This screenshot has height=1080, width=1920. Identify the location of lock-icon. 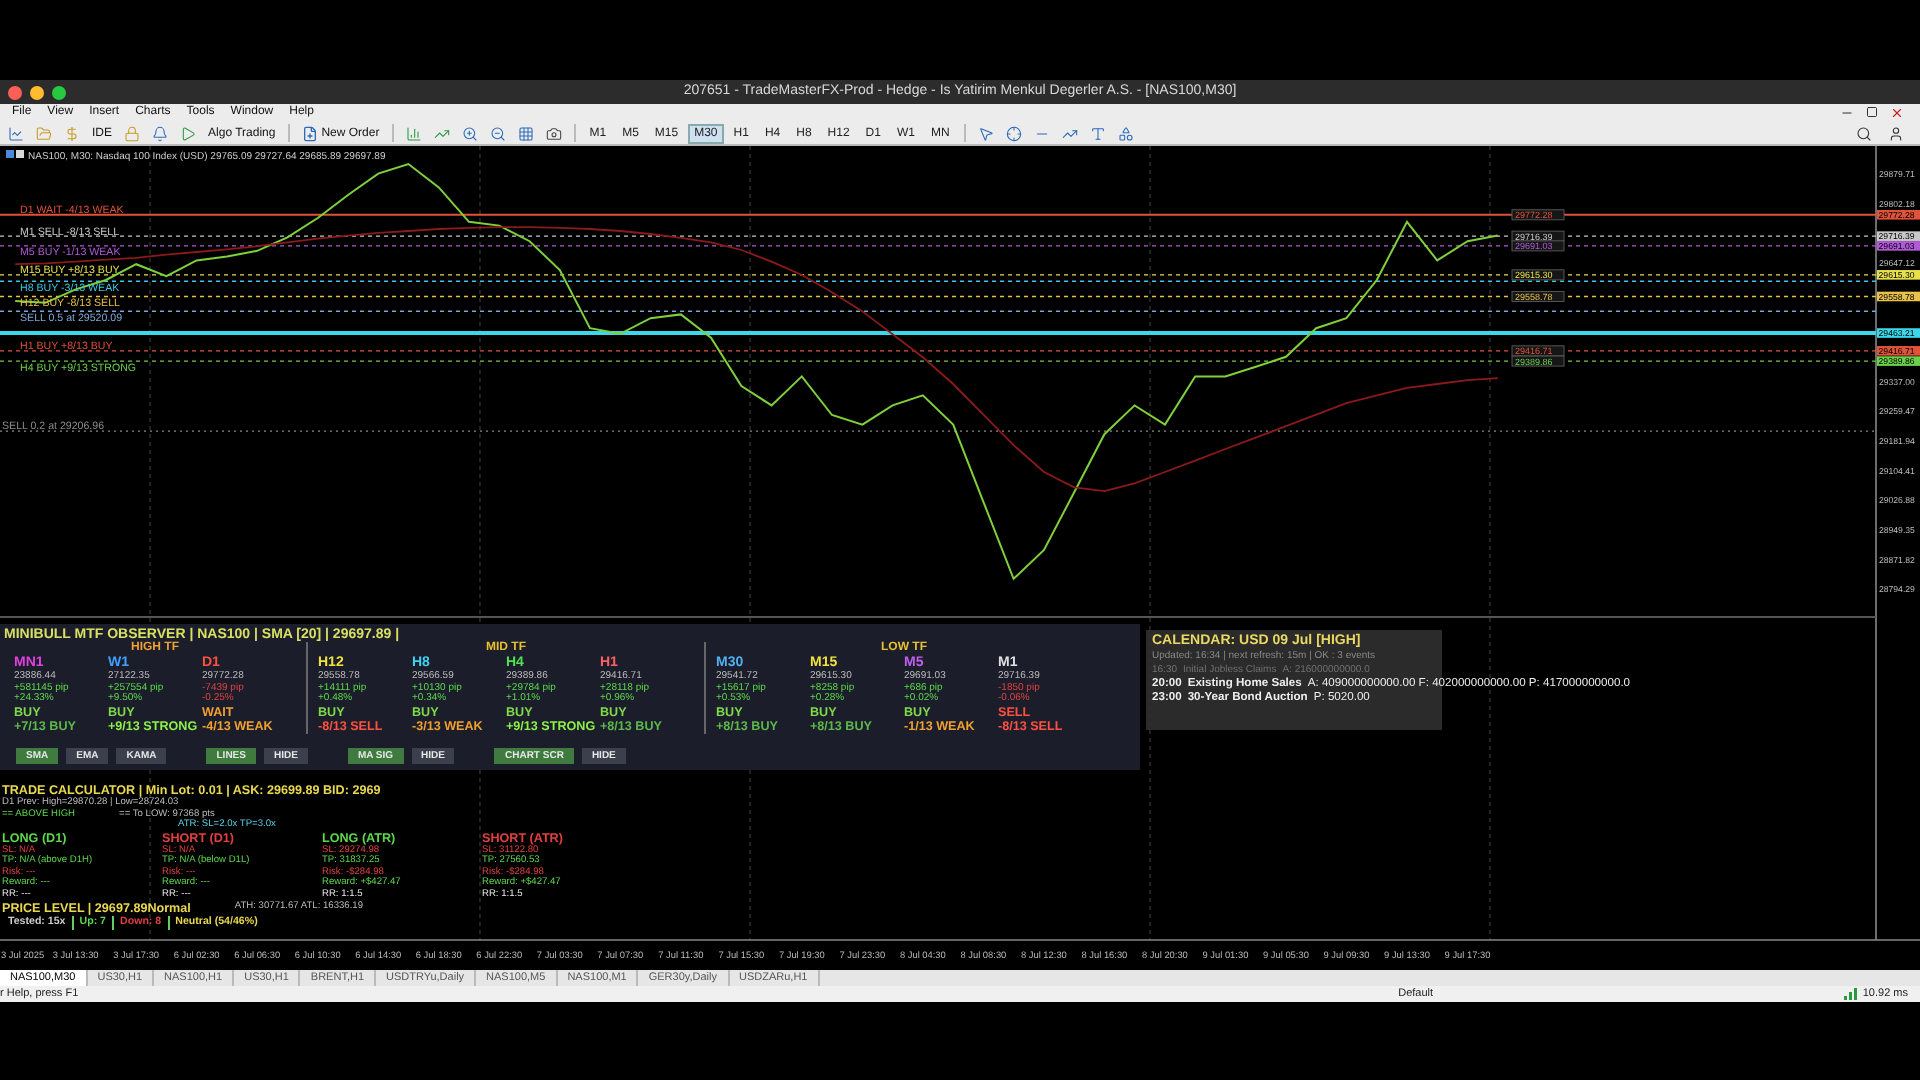
(132, 133).